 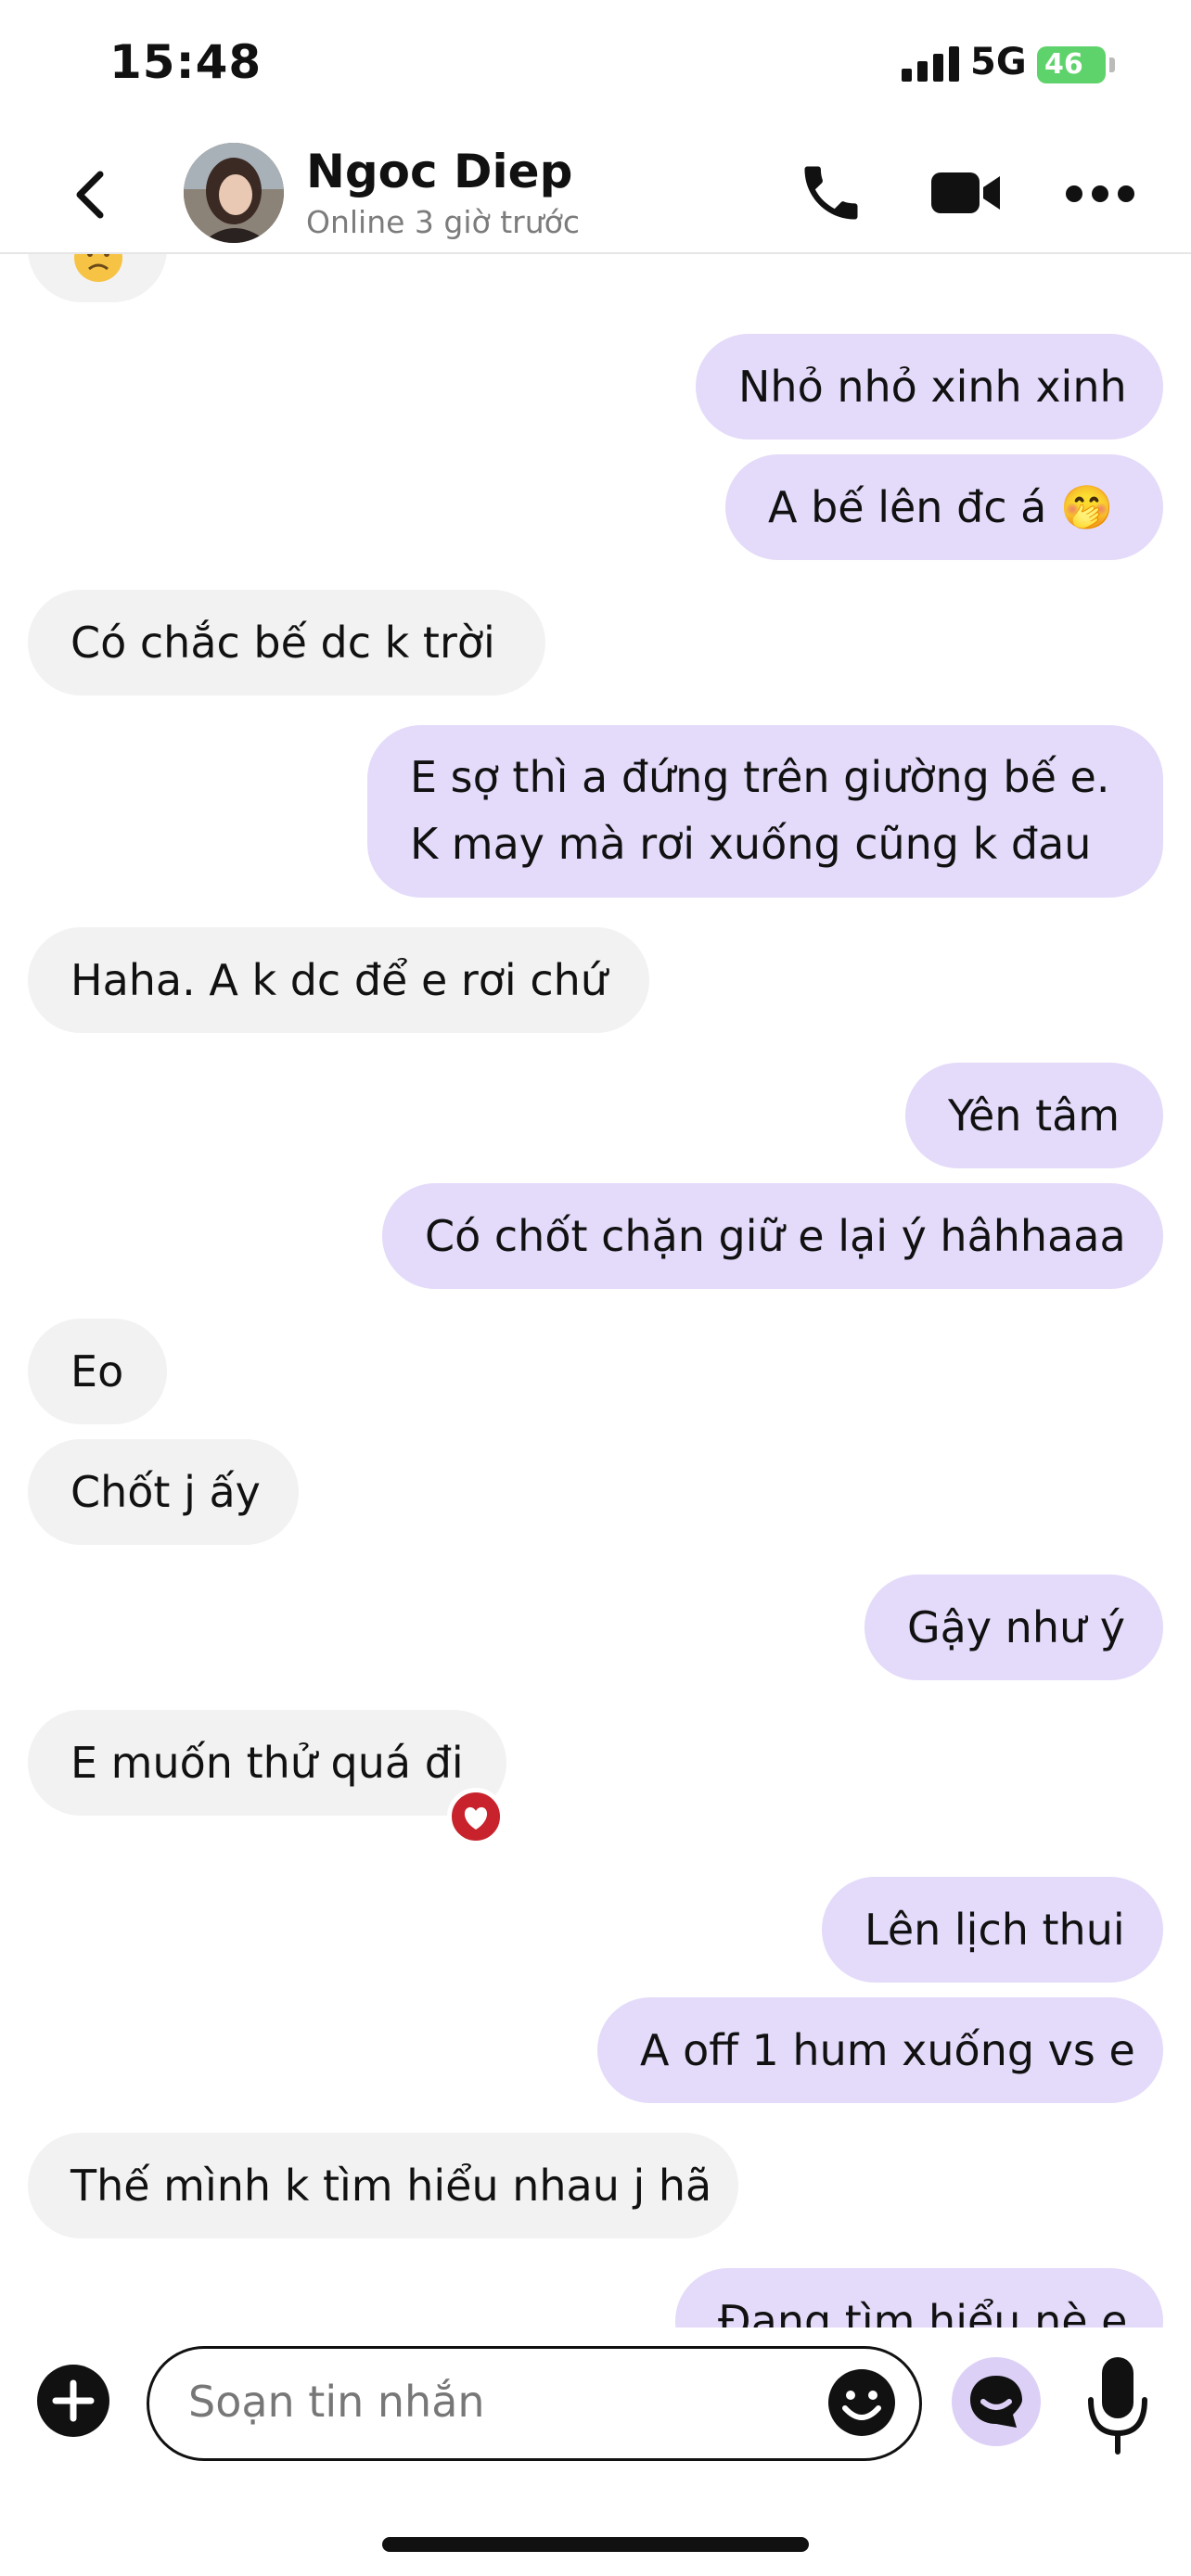 I want to click on battery-cap, so click(x=1112, y=64).